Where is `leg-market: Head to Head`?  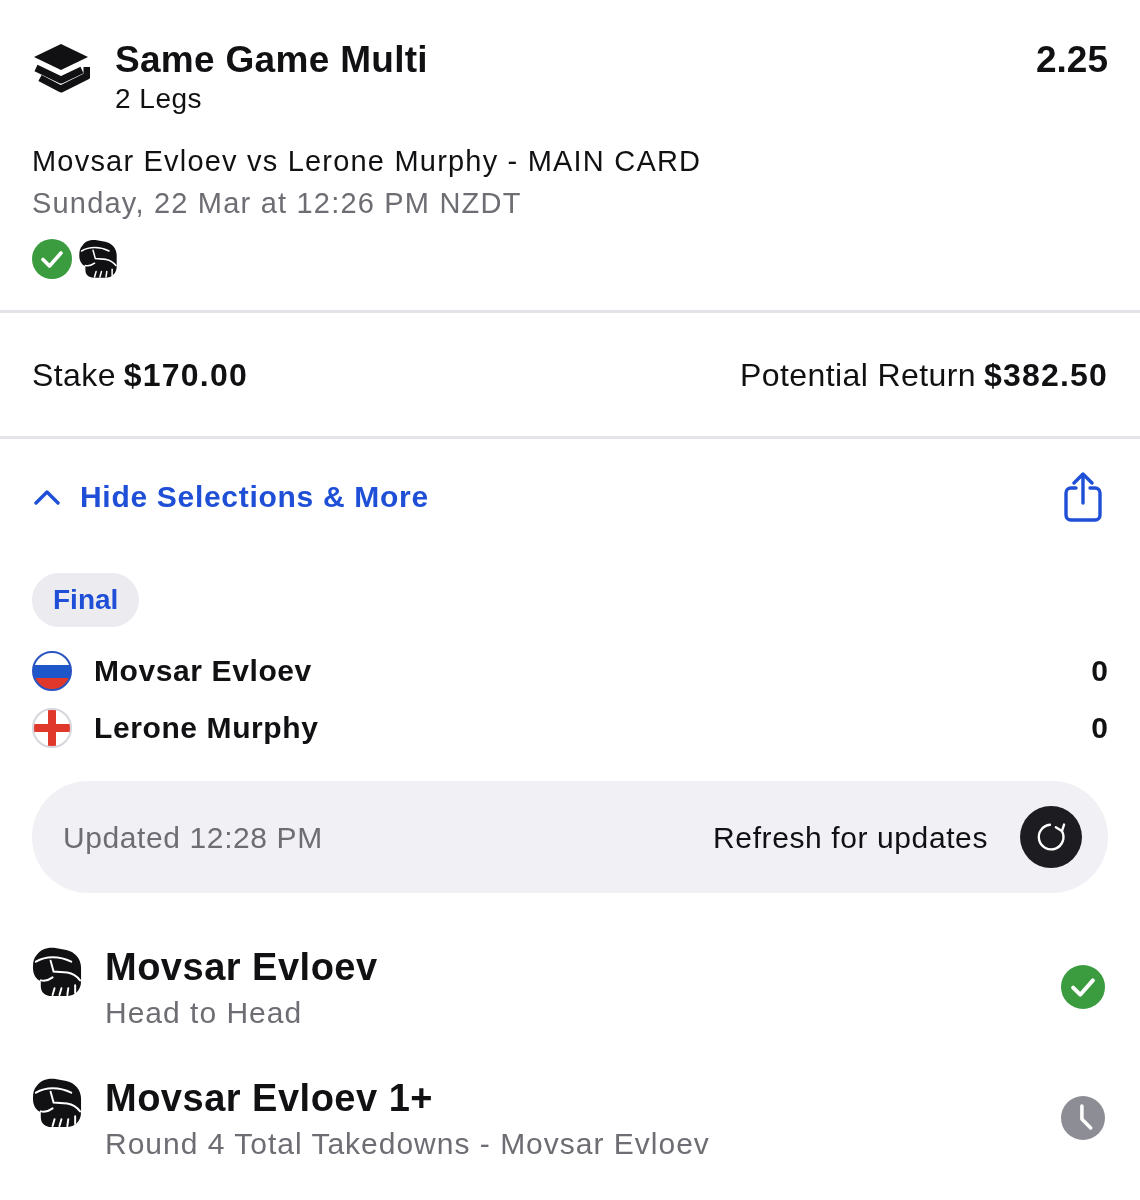
leg-market: Head to Head is located at coordinates (204, 1013).